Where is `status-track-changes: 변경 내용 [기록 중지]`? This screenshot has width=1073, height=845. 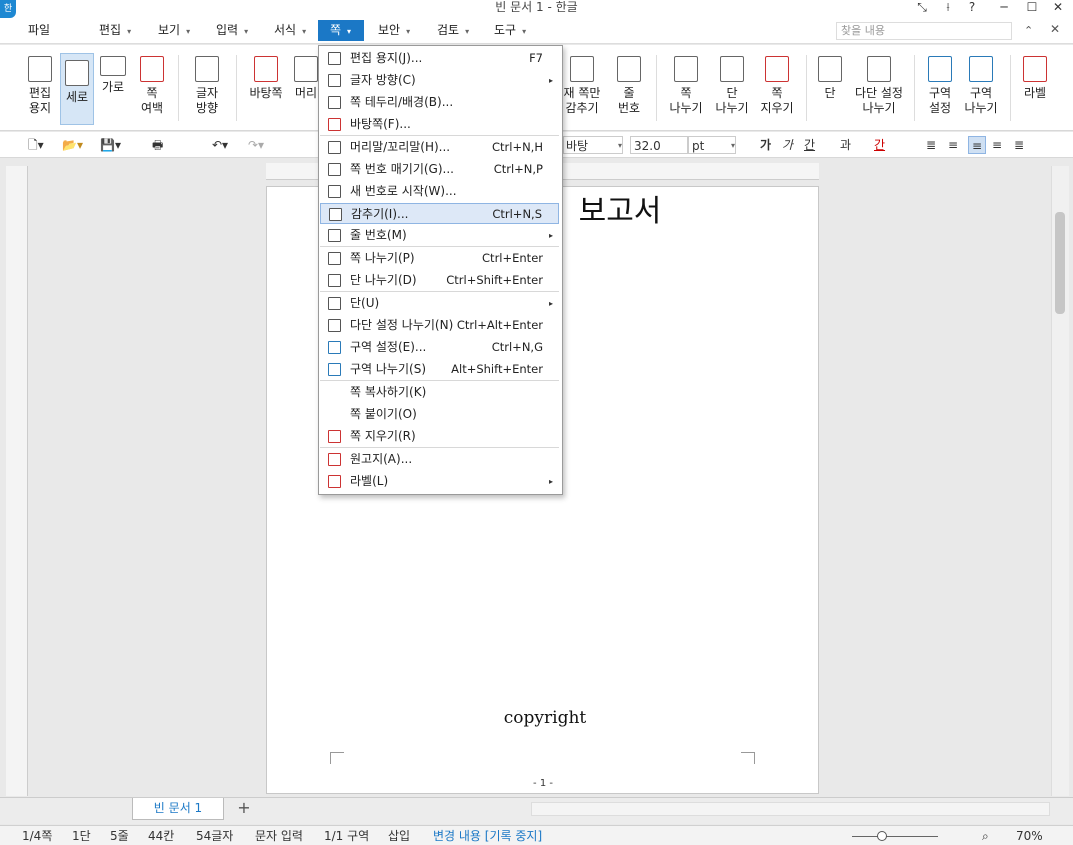
status-track-changes: 변경 내용 [기록 중지] is located at coordinates (487, 836).